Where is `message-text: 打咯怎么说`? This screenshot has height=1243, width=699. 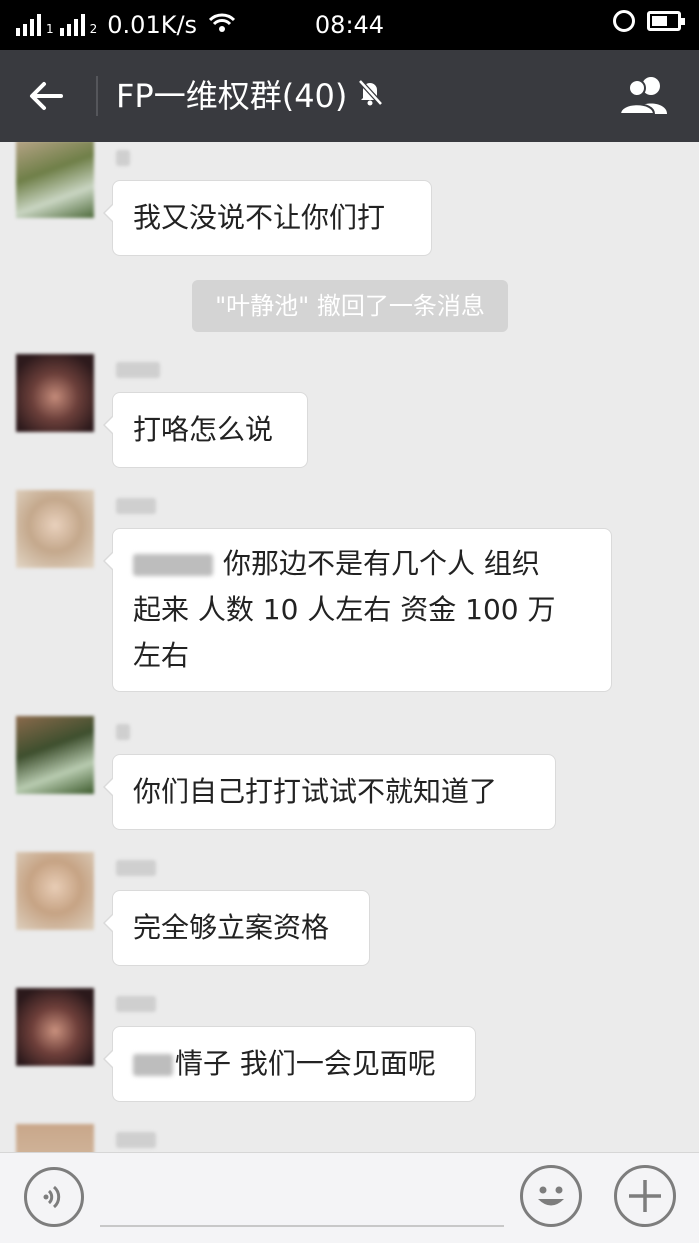 message-text: 打咯怎么说 is located at coordinates (203, 429).